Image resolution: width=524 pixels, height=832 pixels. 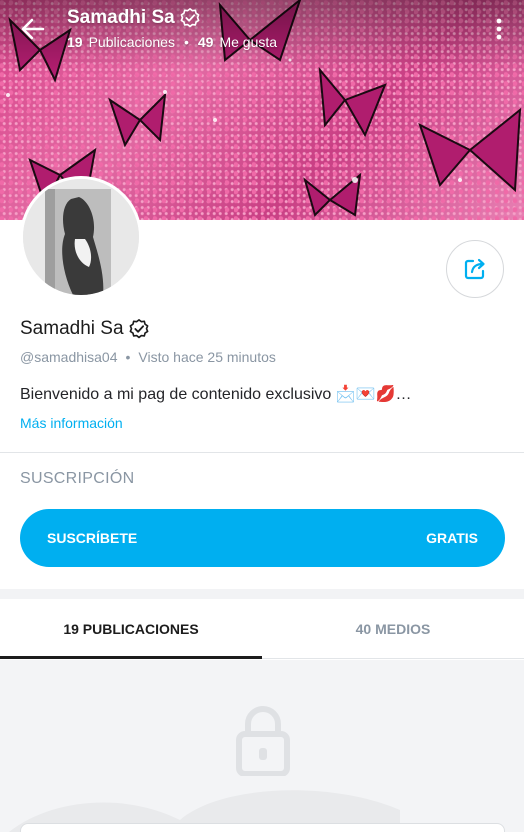 I want to click on lock-icon, so click(x=263, y=741).